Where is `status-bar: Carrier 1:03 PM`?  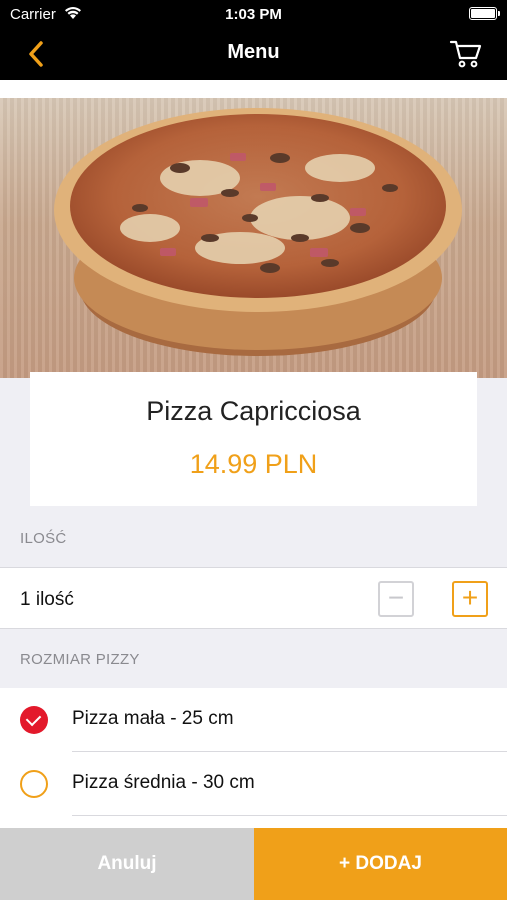
status-bar: Carrier 1:03 PM is located at coordinates (253, 14).